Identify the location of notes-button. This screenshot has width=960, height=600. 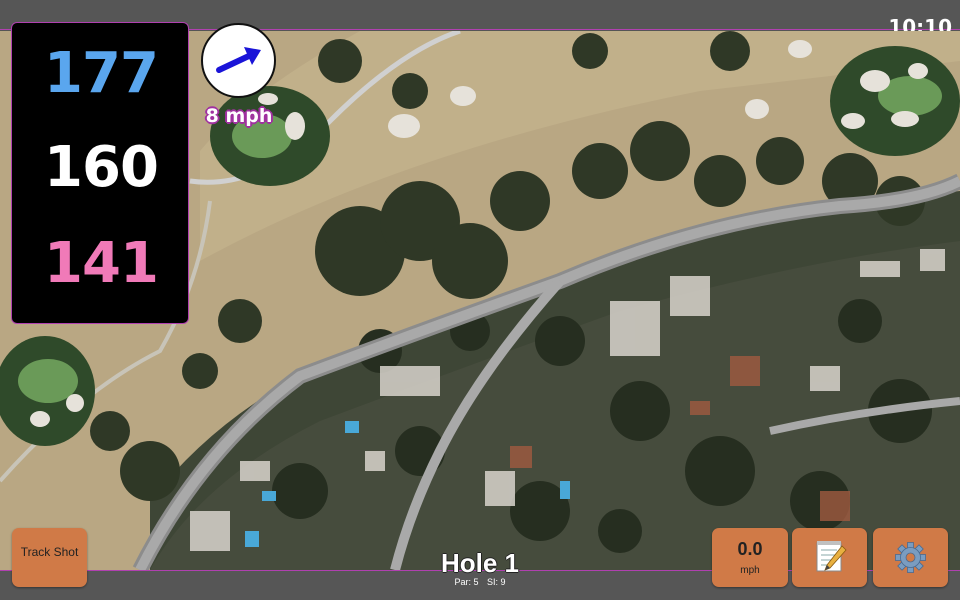
(829, 557).